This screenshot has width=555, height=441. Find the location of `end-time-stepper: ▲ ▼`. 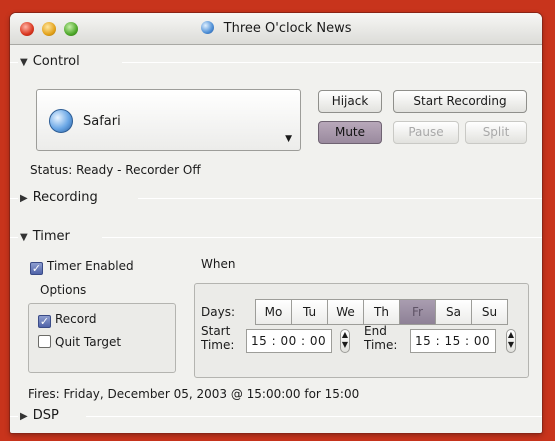

end-time-stepper: ▲ ▼ is located at coordinates (511, 341).